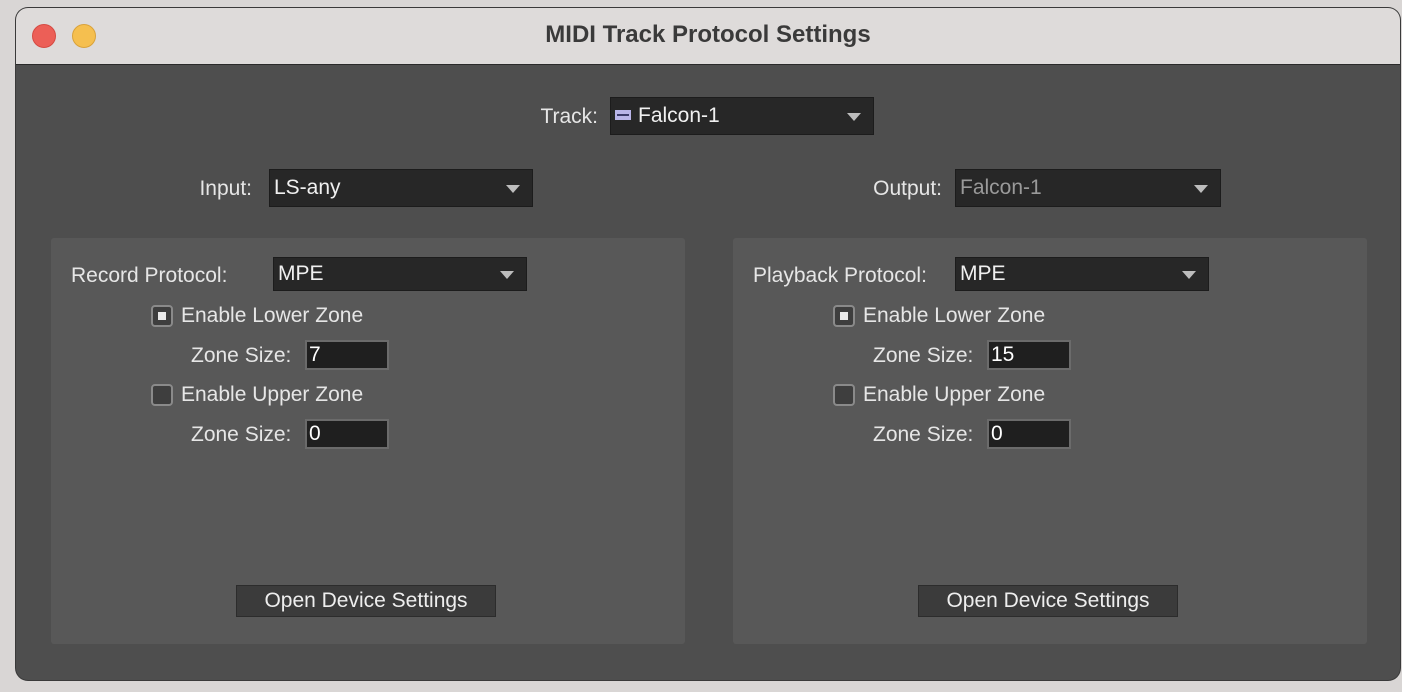 Image resolution: width=1402 pixels, height=692 pixels. I want to click on input-dropdown-value: LS-any, so click(307, 187).